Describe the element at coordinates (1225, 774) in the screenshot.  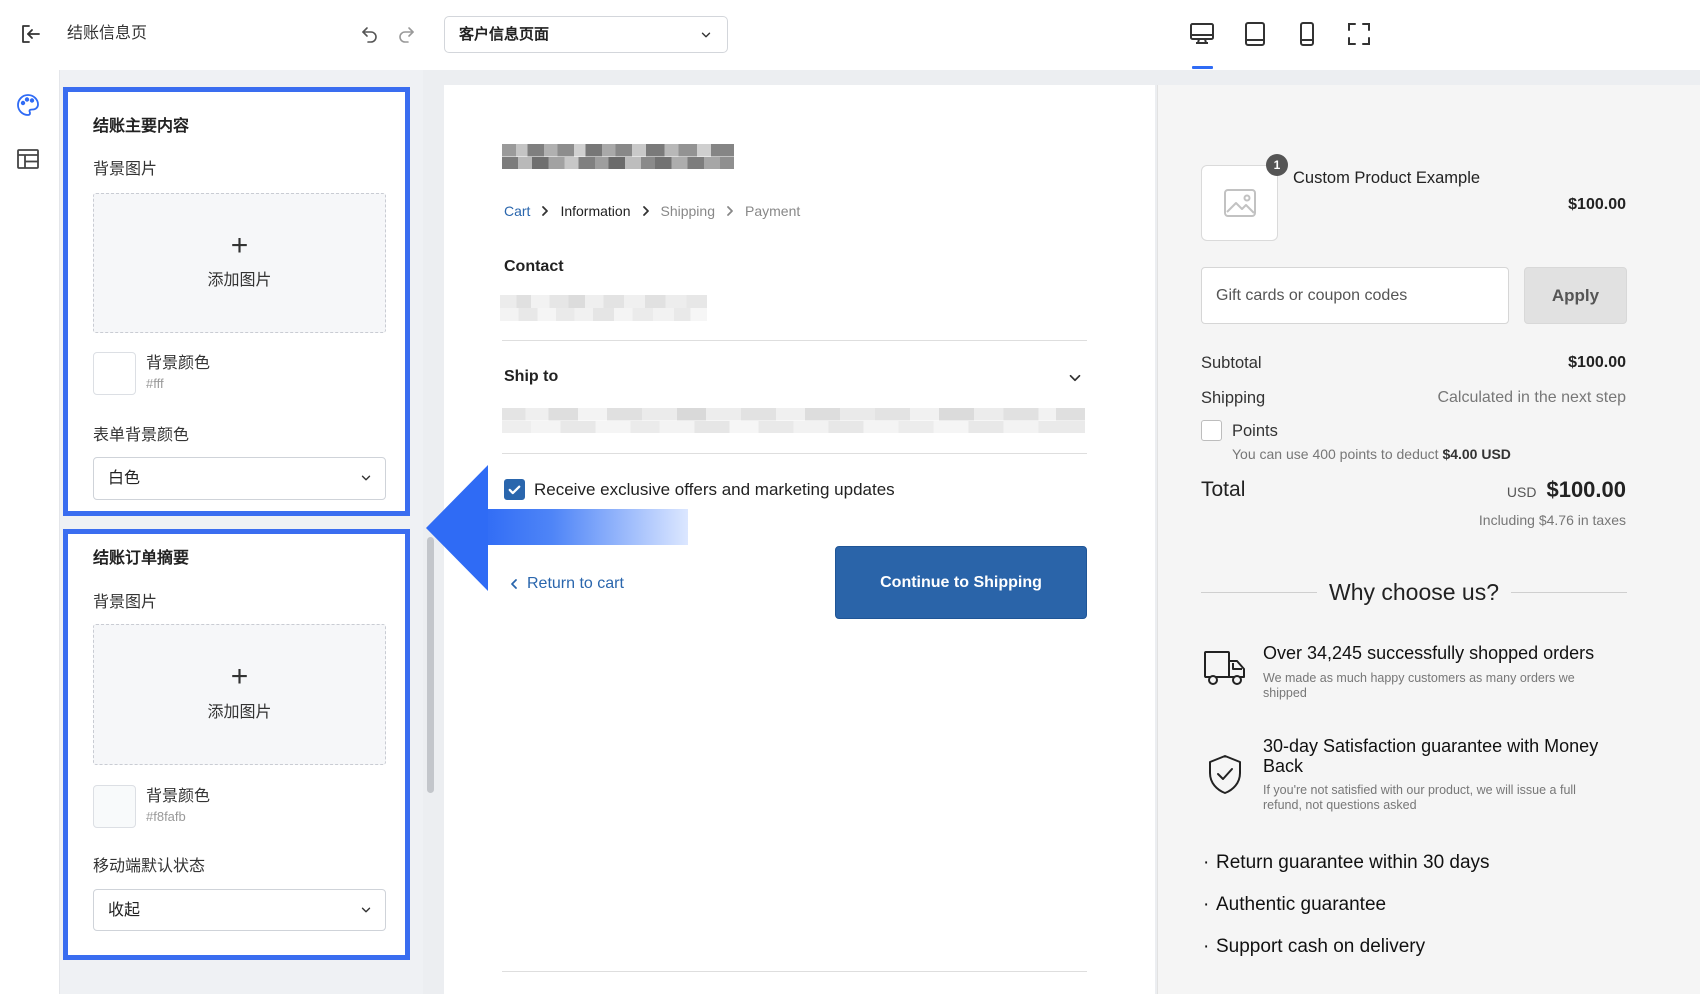
I see `shield-check-icon` at that location.